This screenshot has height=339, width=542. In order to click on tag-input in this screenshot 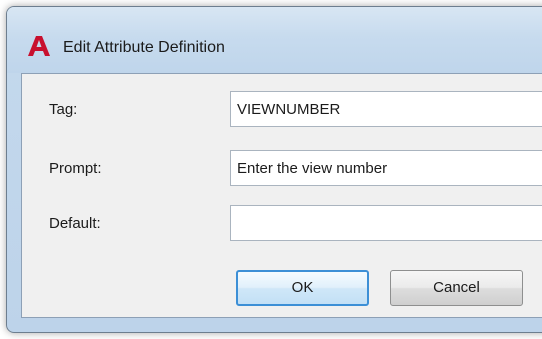, I will do `click(386, 109)`.